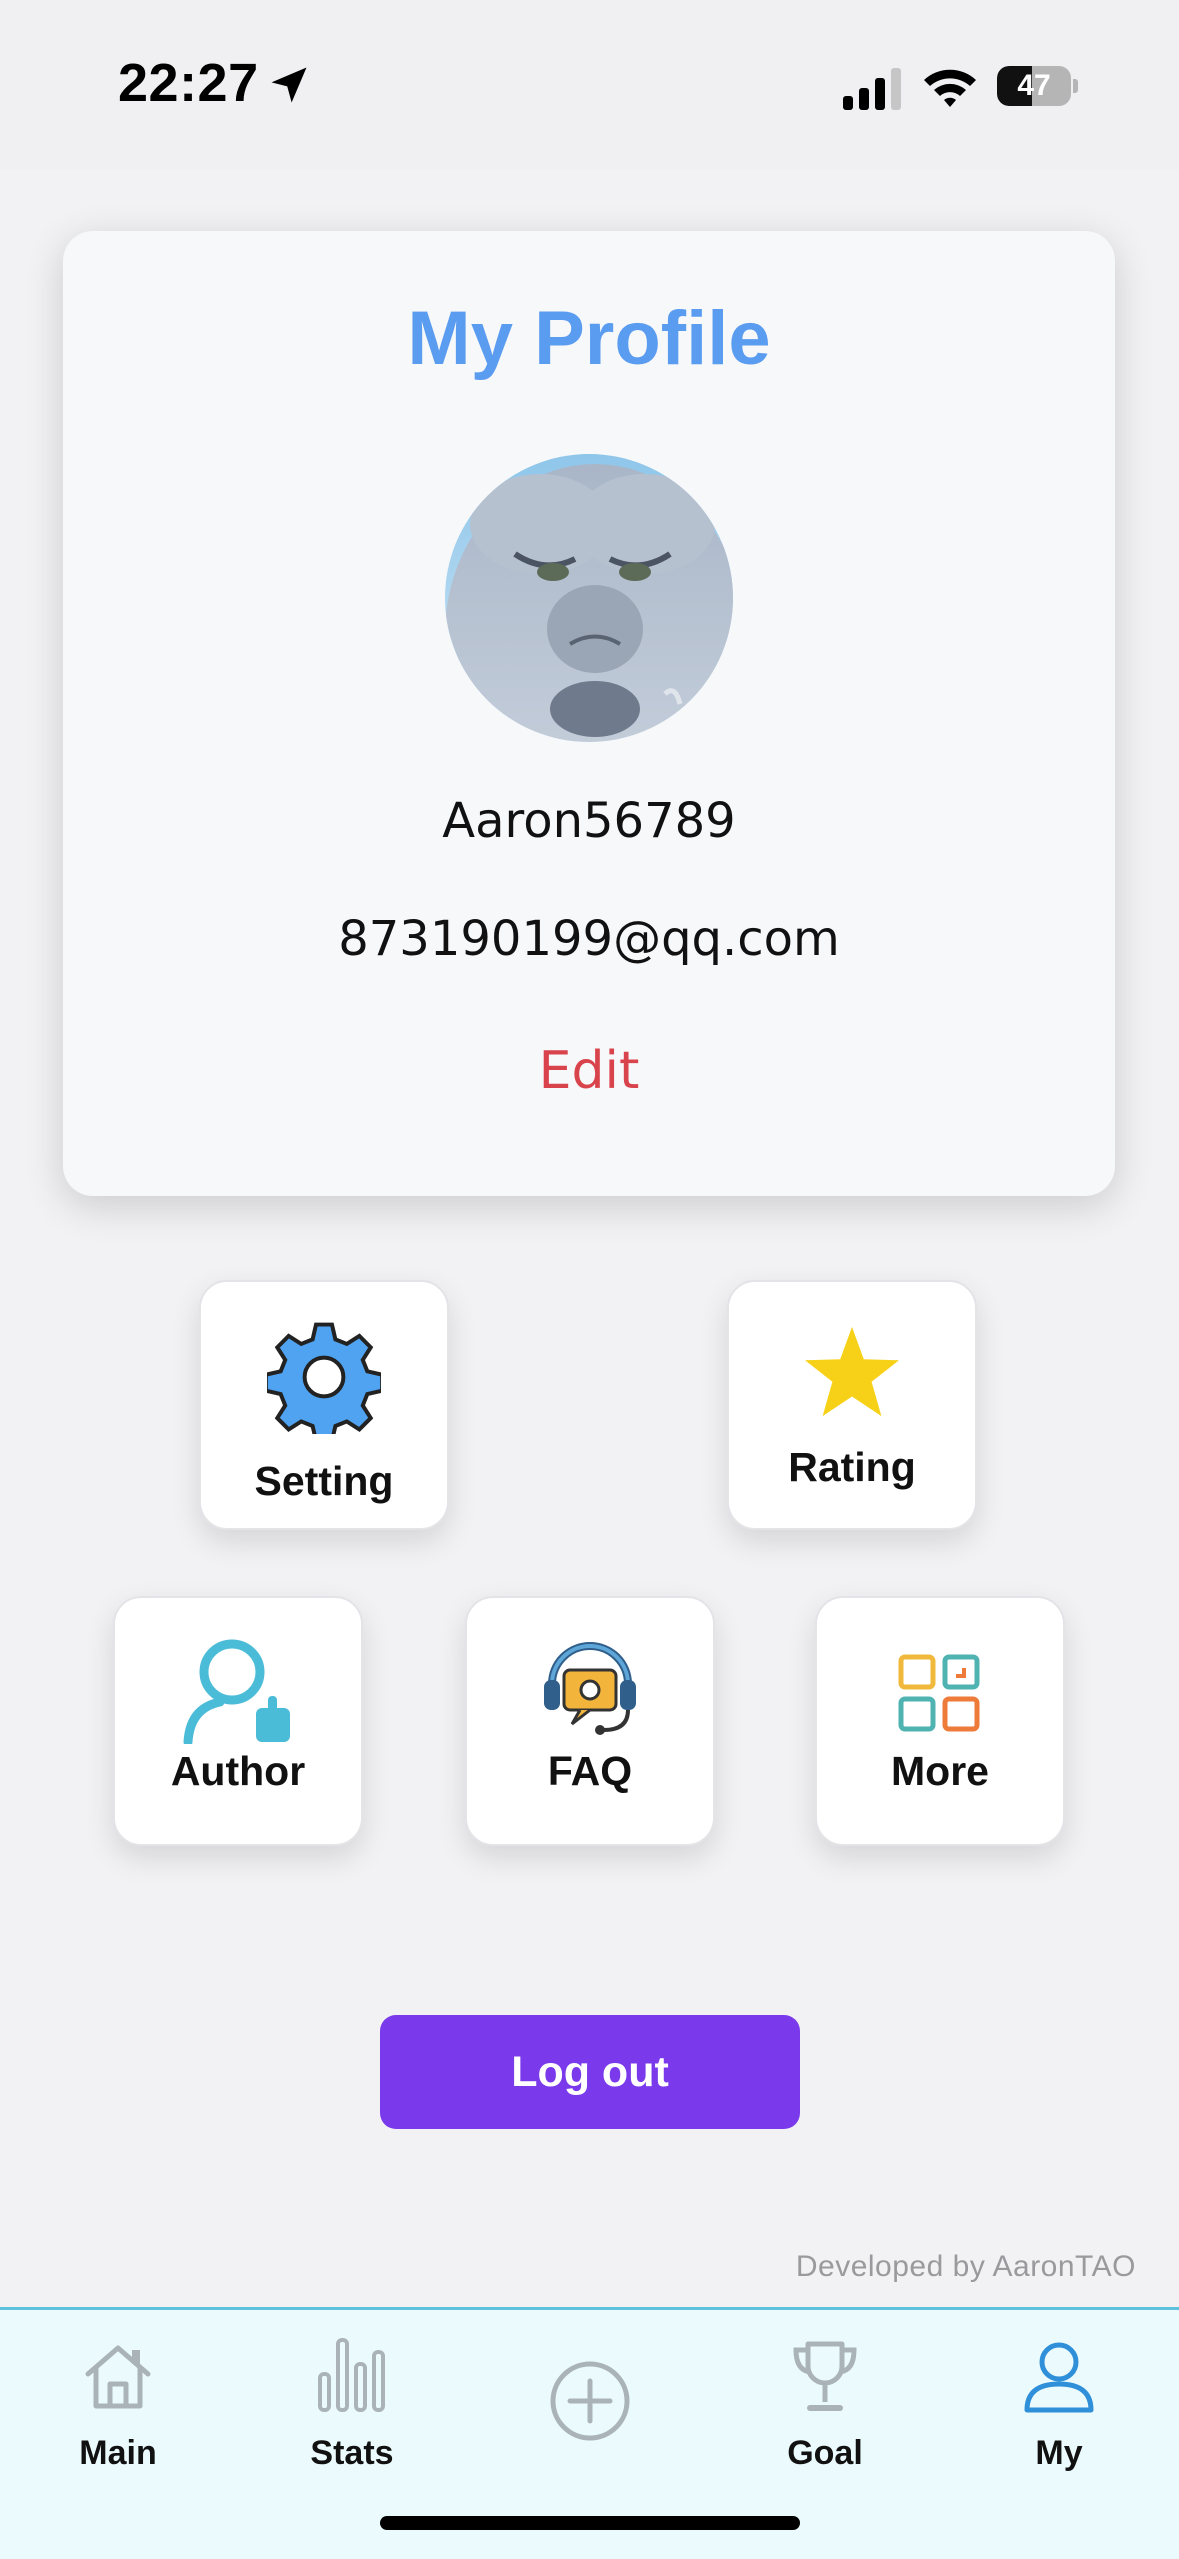 This screenshot has width=1179, height=2559. I want to click on author-tile: Author, so click(238, 1721).